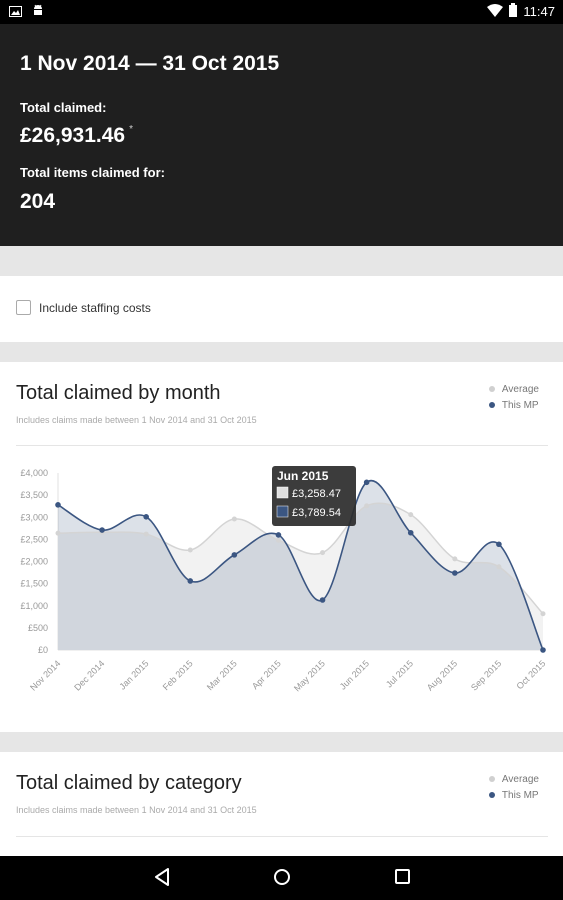 The width and height of the screenshot is (563, 900). I want to click on category-card-title: Total claimed by category, so click(129, 783).